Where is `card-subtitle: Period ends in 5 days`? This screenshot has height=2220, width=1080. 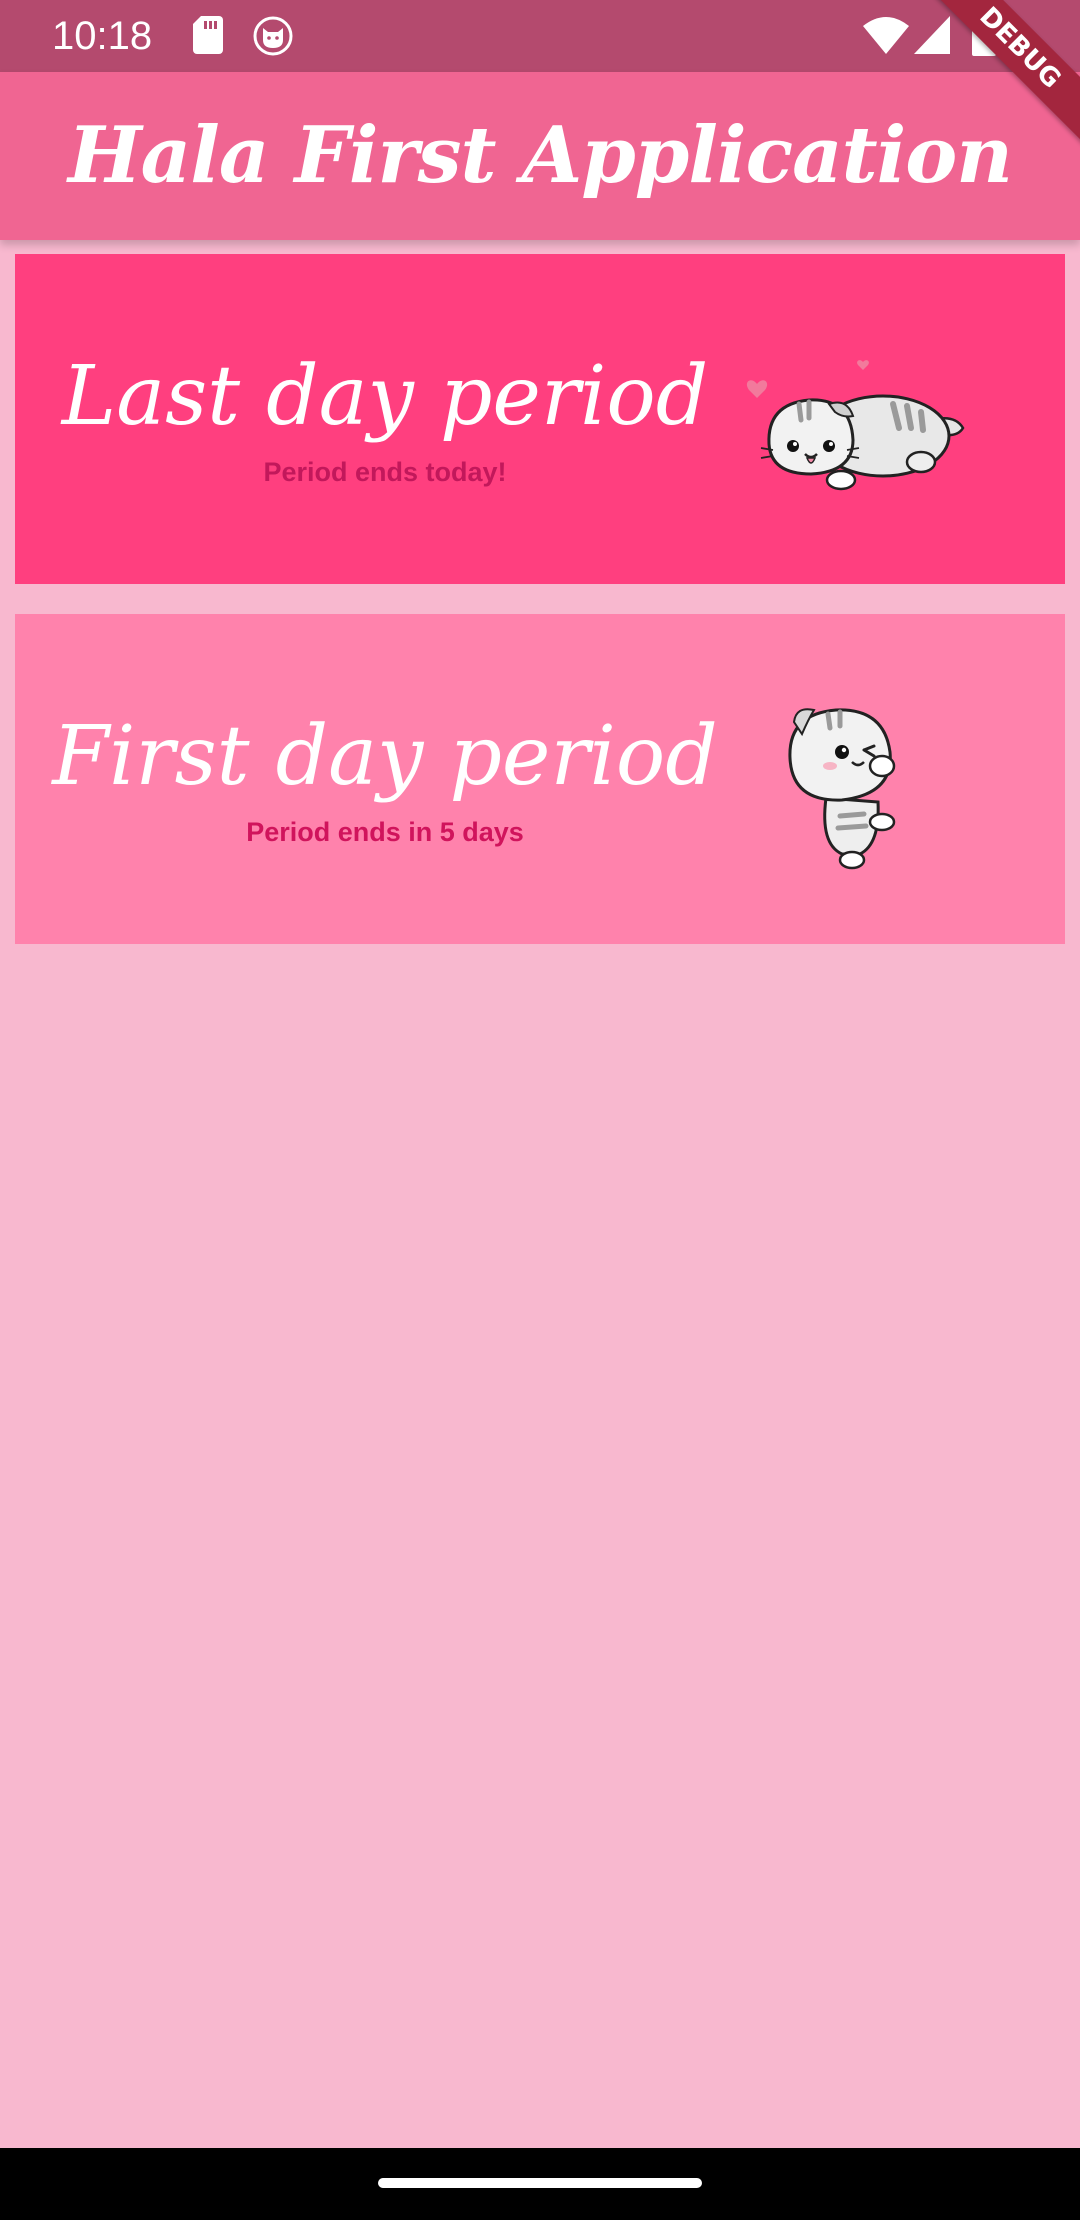 card-subtitle: Period ends in 5 days is located at coordinates (385, 832).